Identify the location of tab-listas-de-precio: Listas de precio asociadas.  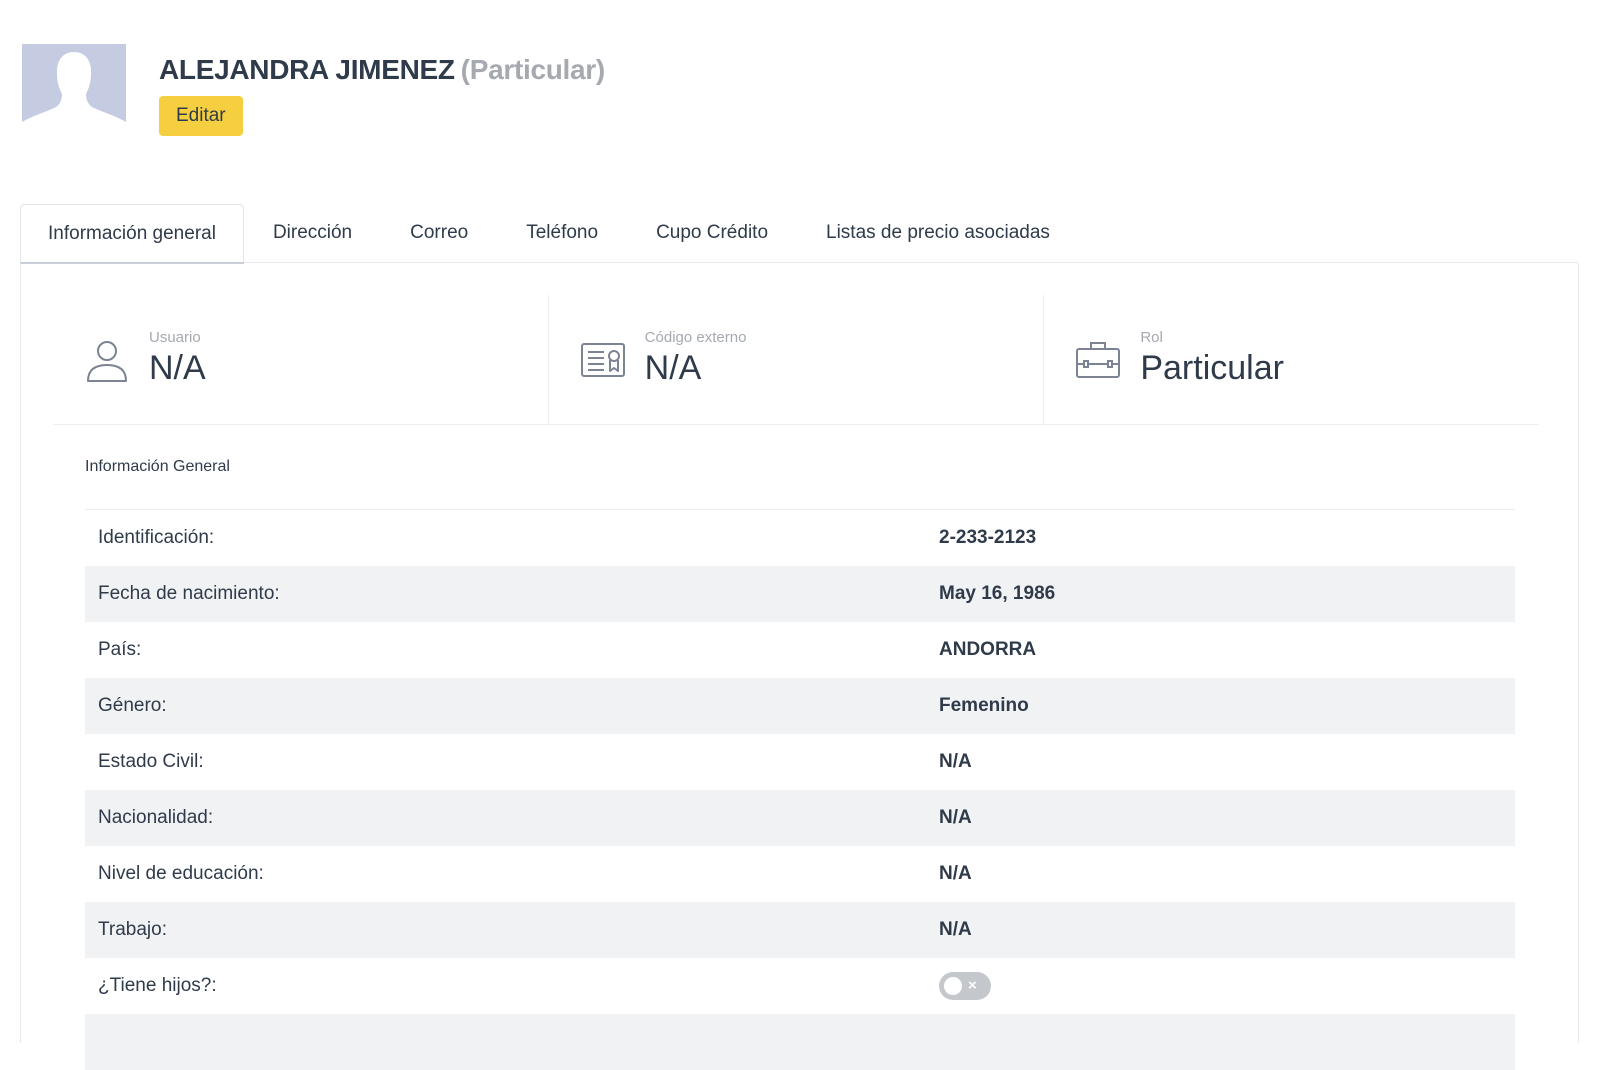
(938, 233).